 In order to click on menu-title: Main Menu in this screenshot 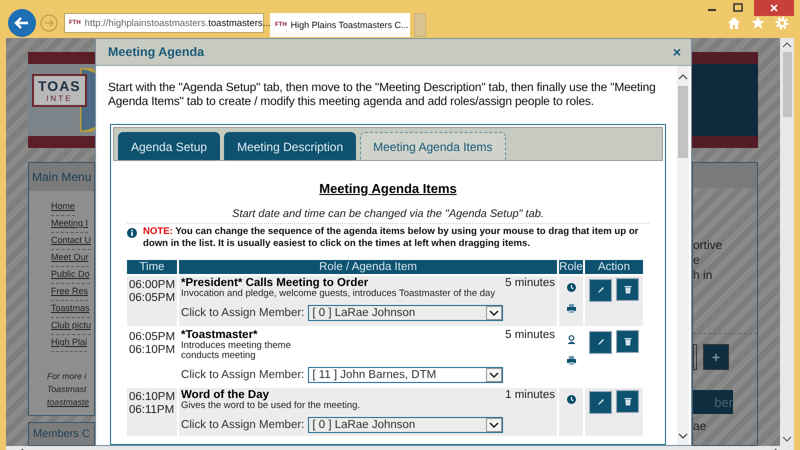, I will do `click(61, 177)`.